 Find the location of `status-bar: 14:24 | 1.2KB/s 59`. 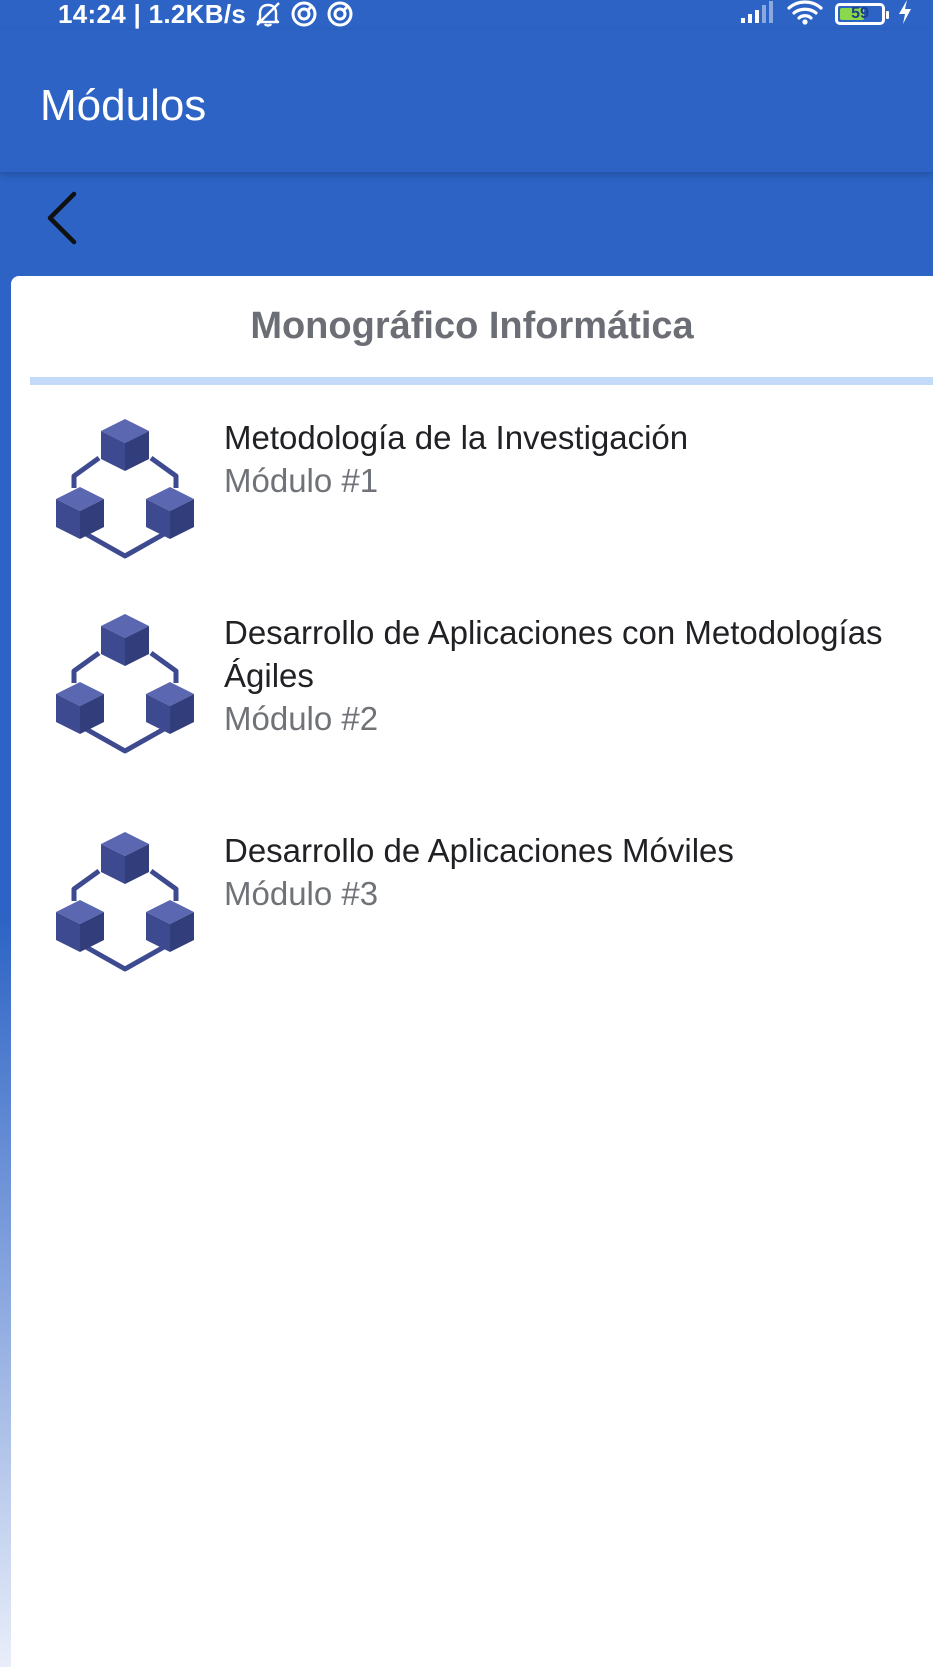

status-bar: 14:24 | 1.2KB/s 59 is located at coordinates (466, 15).